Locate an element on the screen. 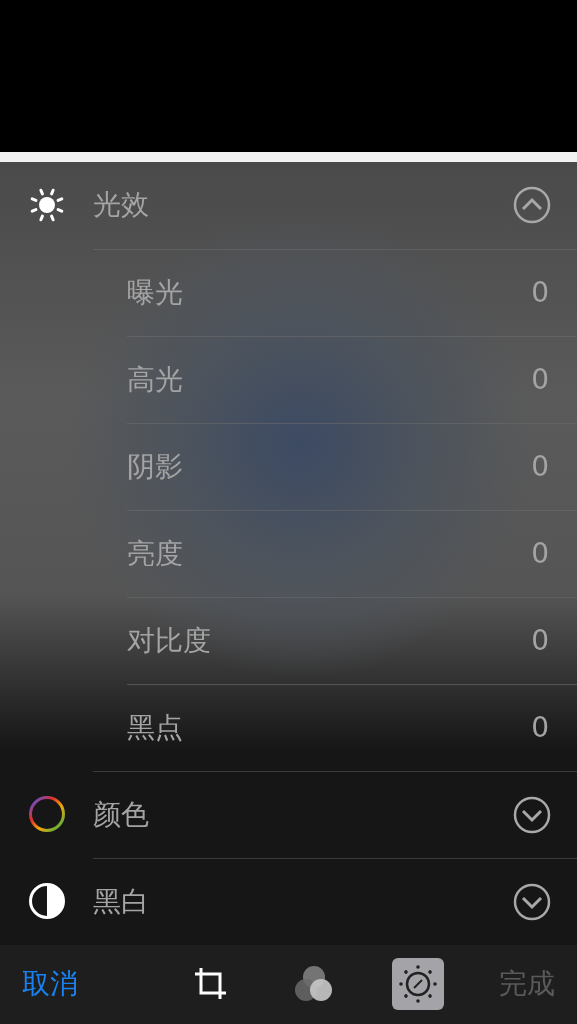  adjustment-row: 黑点 0 is located at coordinates (352, 727).